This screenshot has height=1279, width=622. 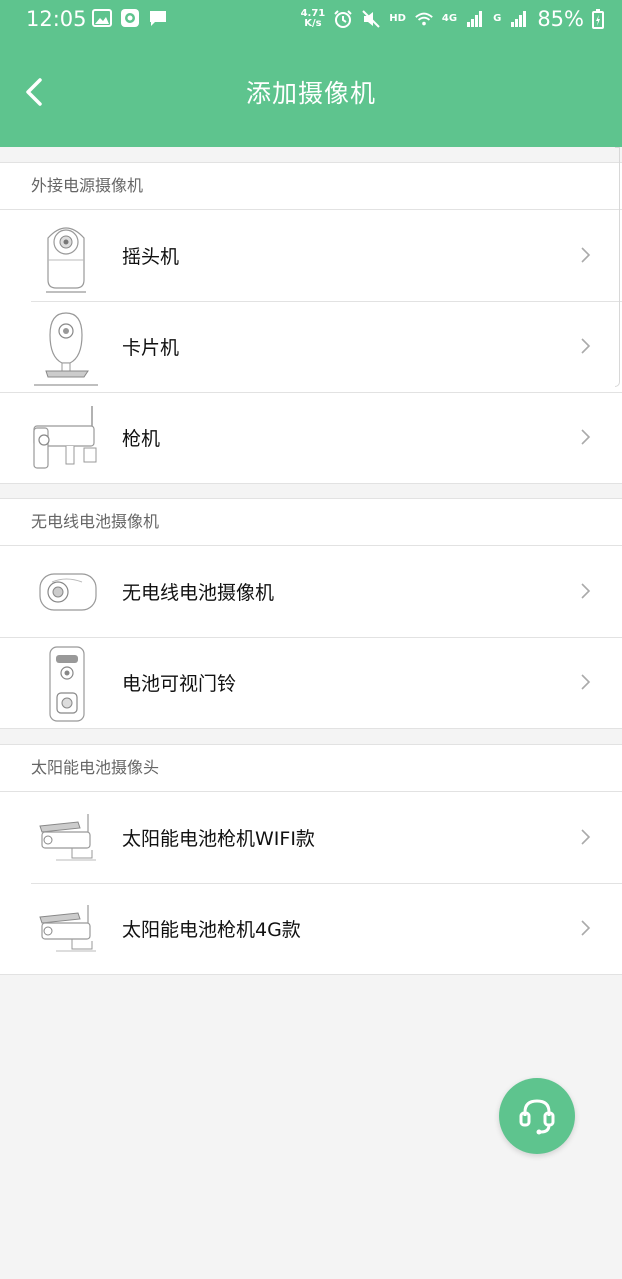 I want to click on message-icon, so click(x=158, y=18).